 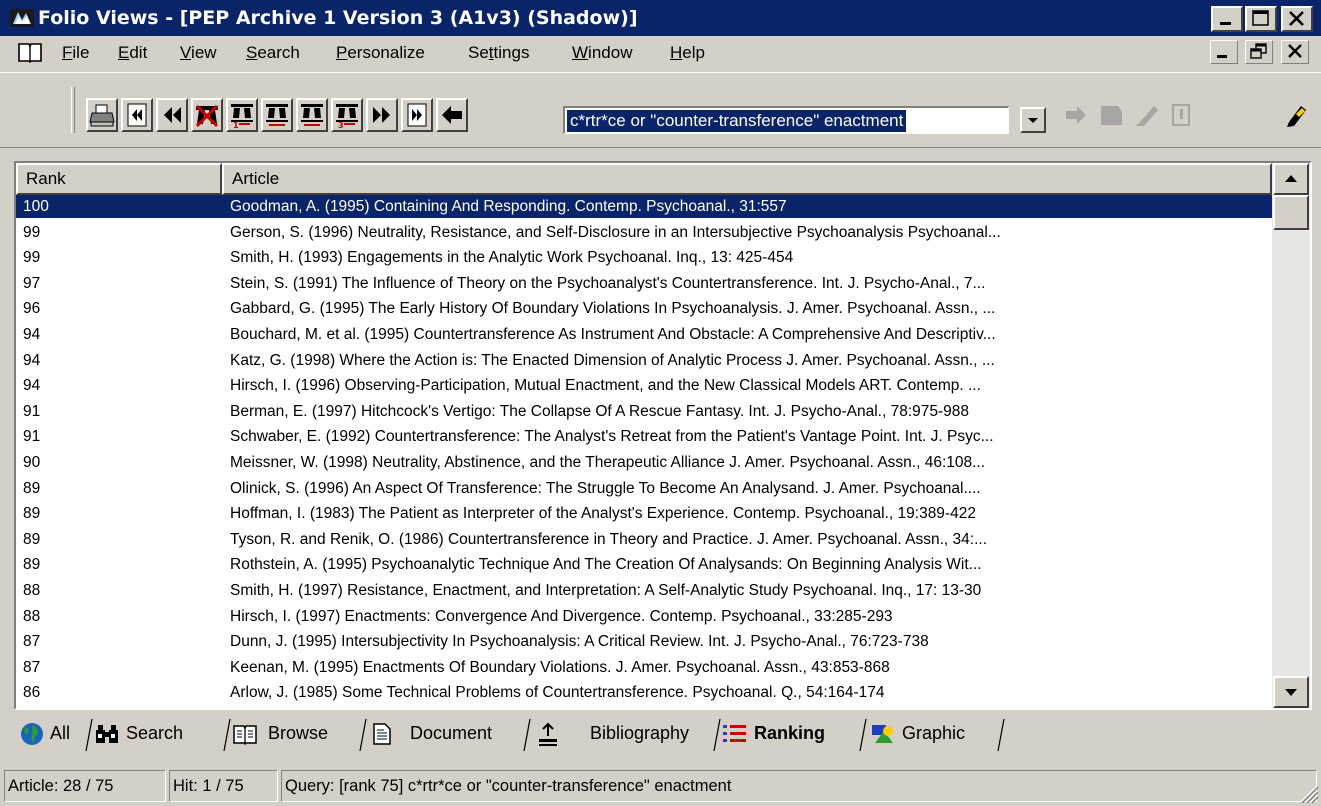 What do you see at coordinates (56, 733) in the screenshot?
I see `tab-all: All` at bounding box center [56, 733].